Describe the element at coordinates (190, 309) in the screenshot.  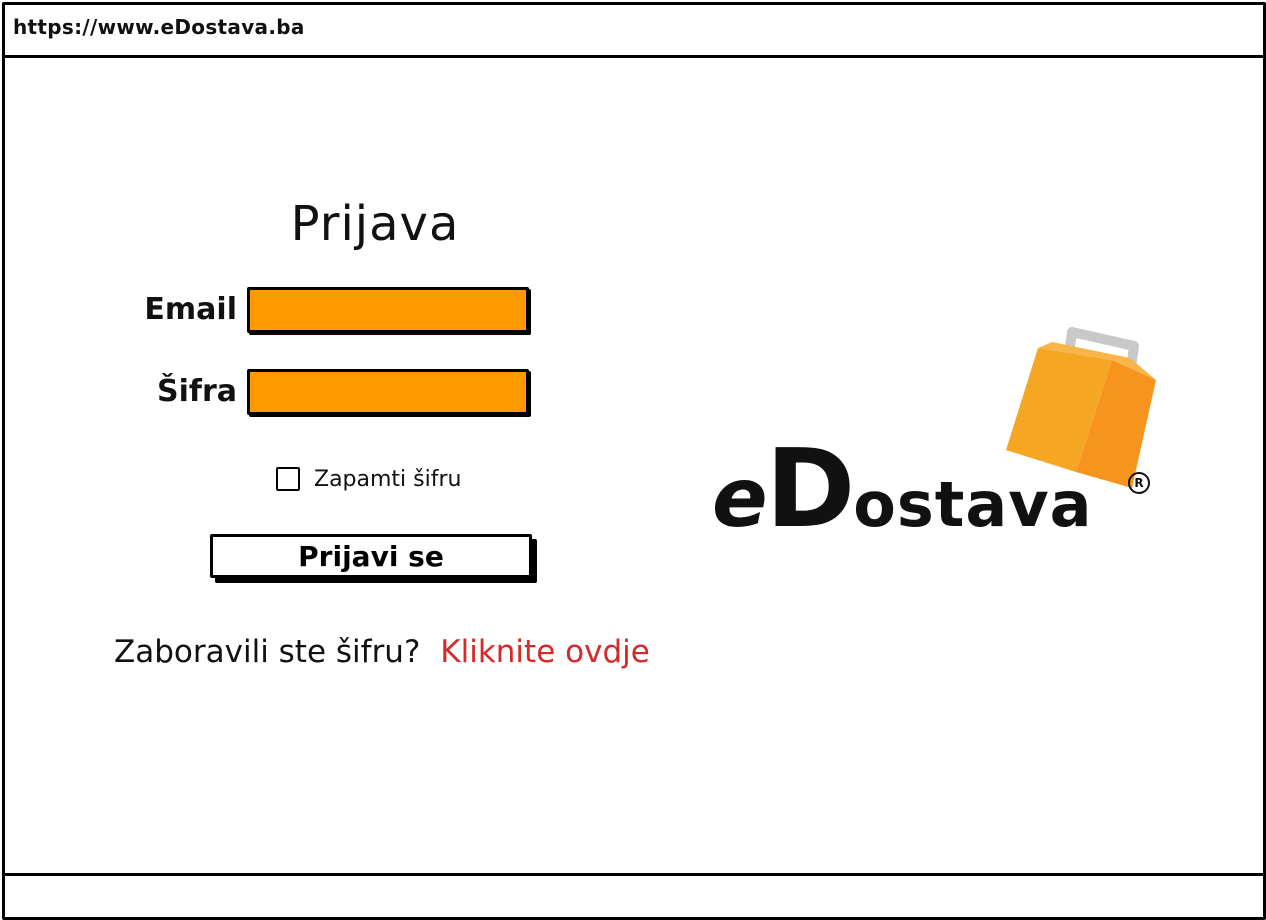
I see `email-label: Email` at that location.